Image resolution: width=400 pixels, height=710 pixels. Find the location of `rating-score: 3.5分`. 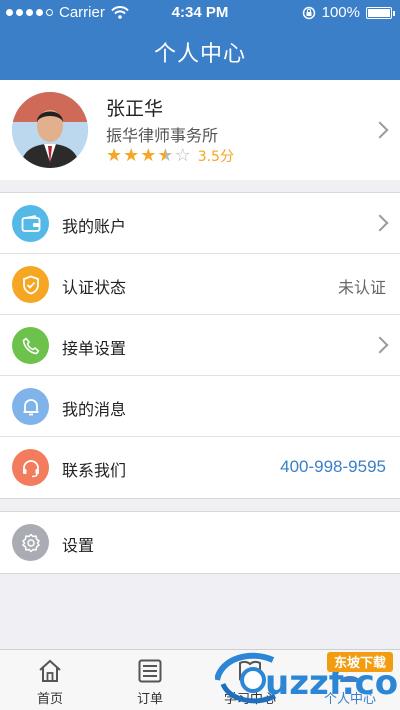

rating-score: 3.5分 is located at coordinates (215, 157).